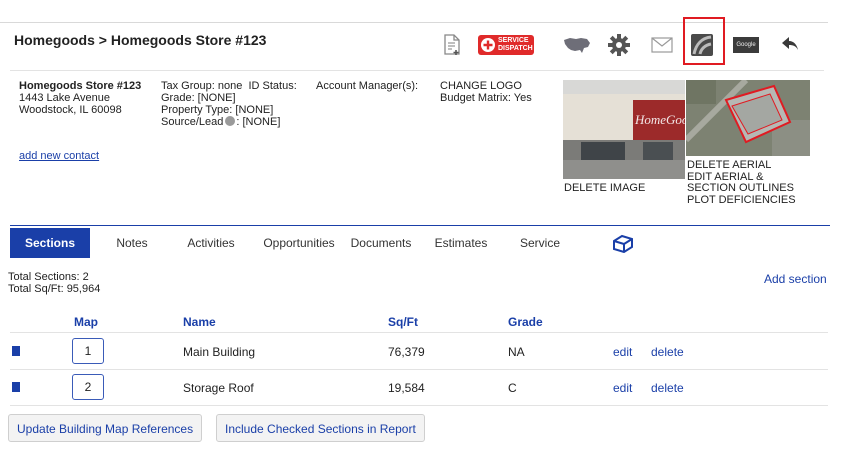 The width and height of the screenshot is (844, 460). I want to click on header-row-line, so click(419, 332).